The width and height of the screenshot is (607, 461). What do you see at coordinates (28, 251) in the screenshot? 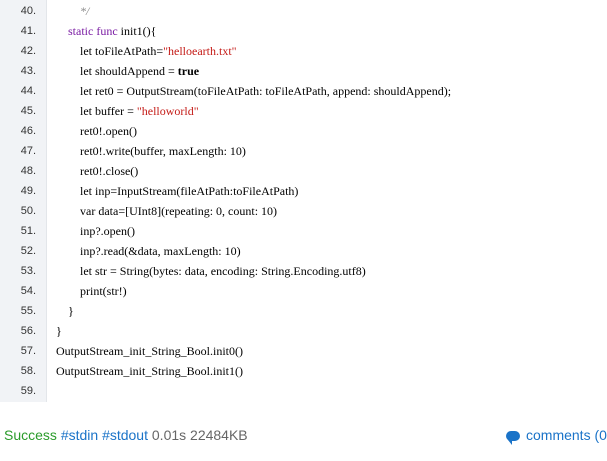
I see `line-number: 52.` at bounding box center [28, 251].